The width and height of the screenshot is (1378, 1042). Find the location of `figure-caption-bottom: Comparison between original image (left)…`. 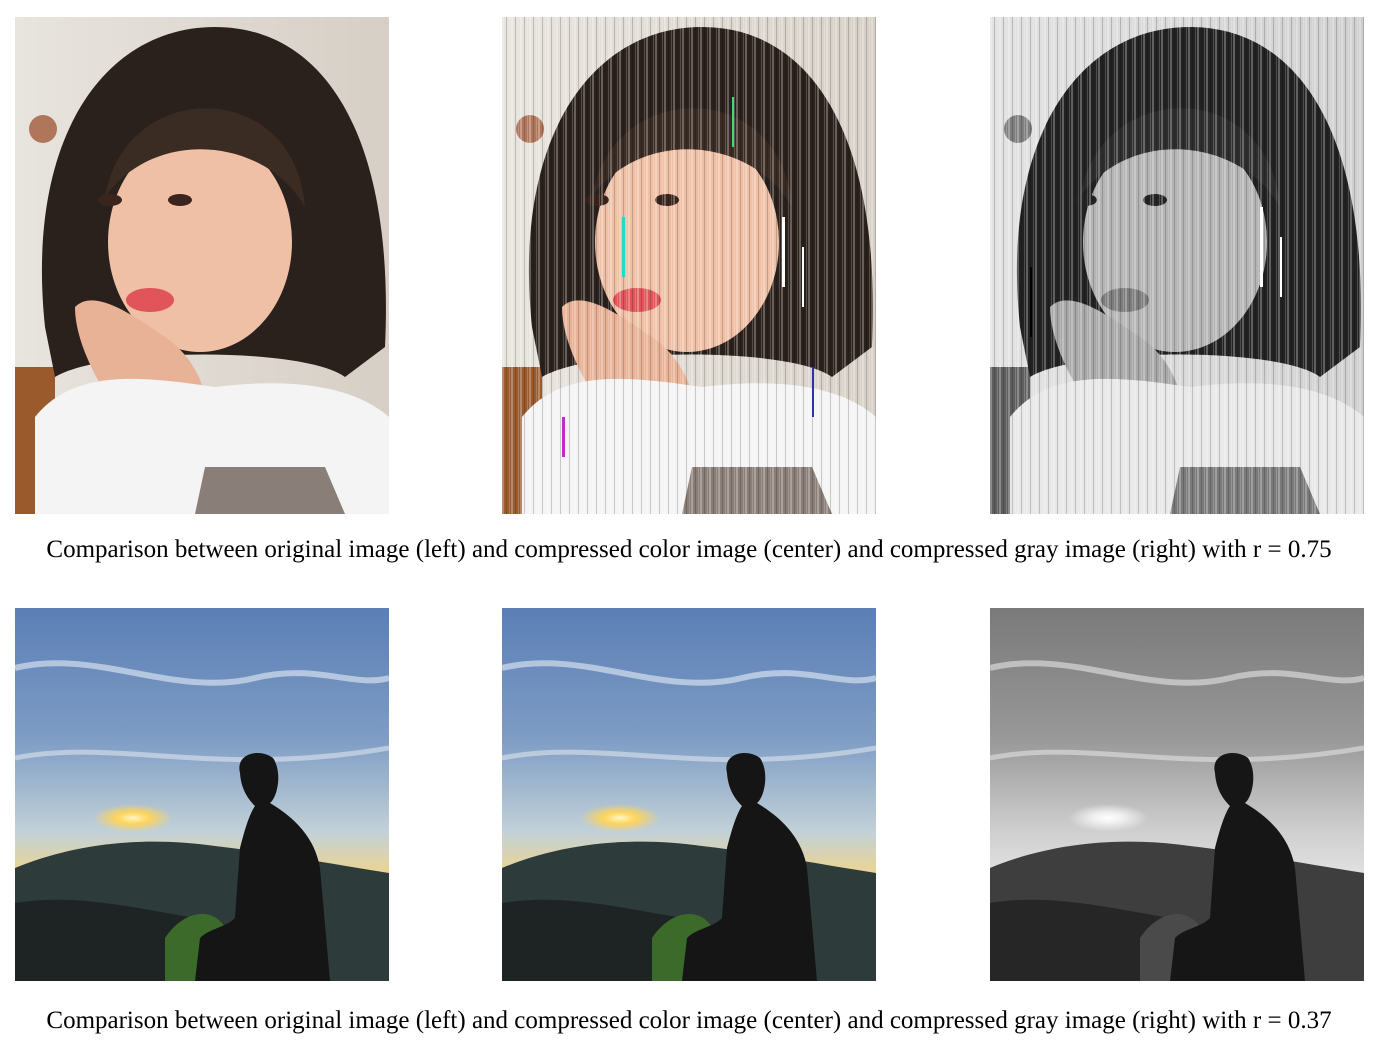

figure-caption-bottom: Comparison between original image (left)… is located at coordinates (689, 1020).